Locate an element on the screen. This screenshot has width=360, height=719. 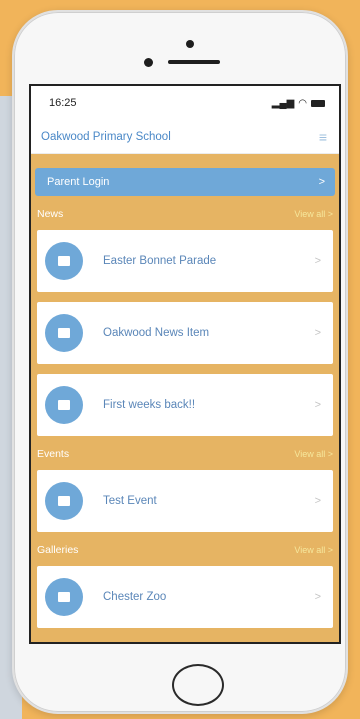
galleries-section-header: Galleries View all > is located at coordinates (185, 550).